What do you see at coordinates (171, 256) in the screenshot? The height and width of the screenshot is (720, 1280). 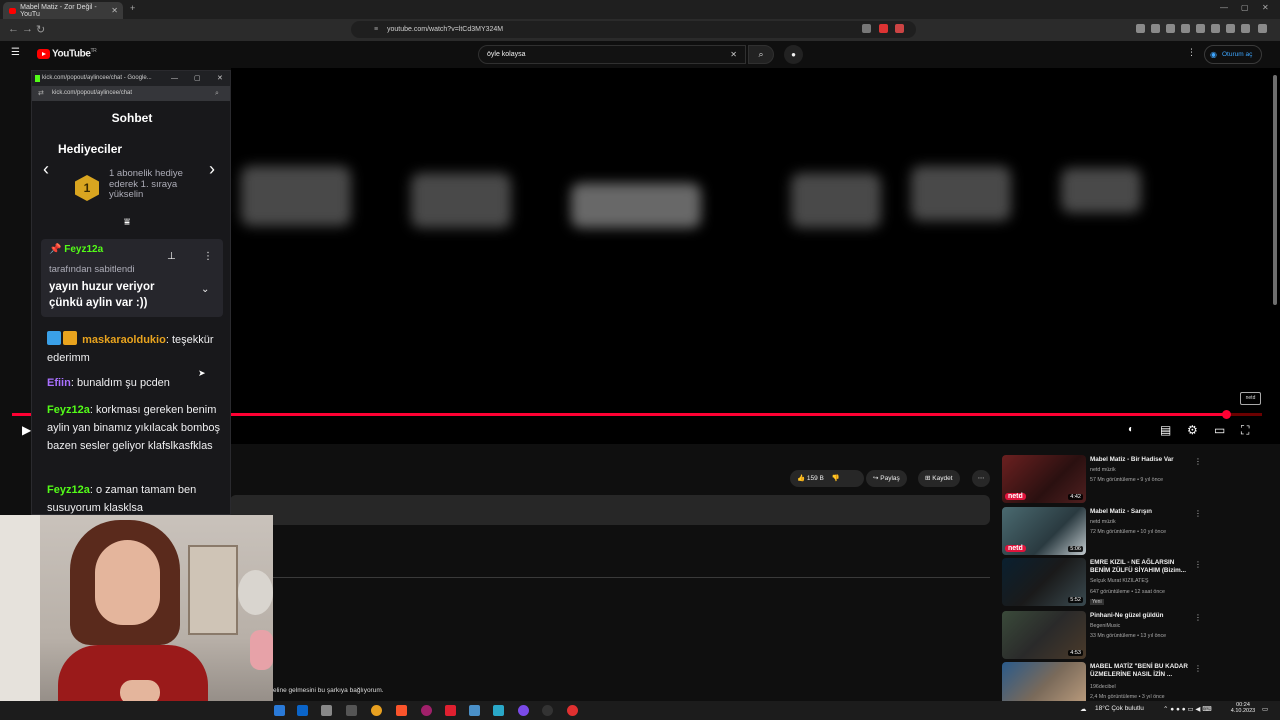 I see `unpin-icon: ⊥` at bounding box center [171, 256].